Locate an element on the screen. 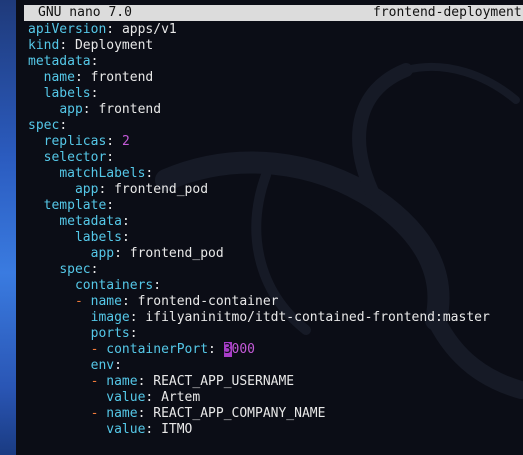 The image size is (523, 455). code-line: - containerPort: 3000 is located at coordinates (259, 350).